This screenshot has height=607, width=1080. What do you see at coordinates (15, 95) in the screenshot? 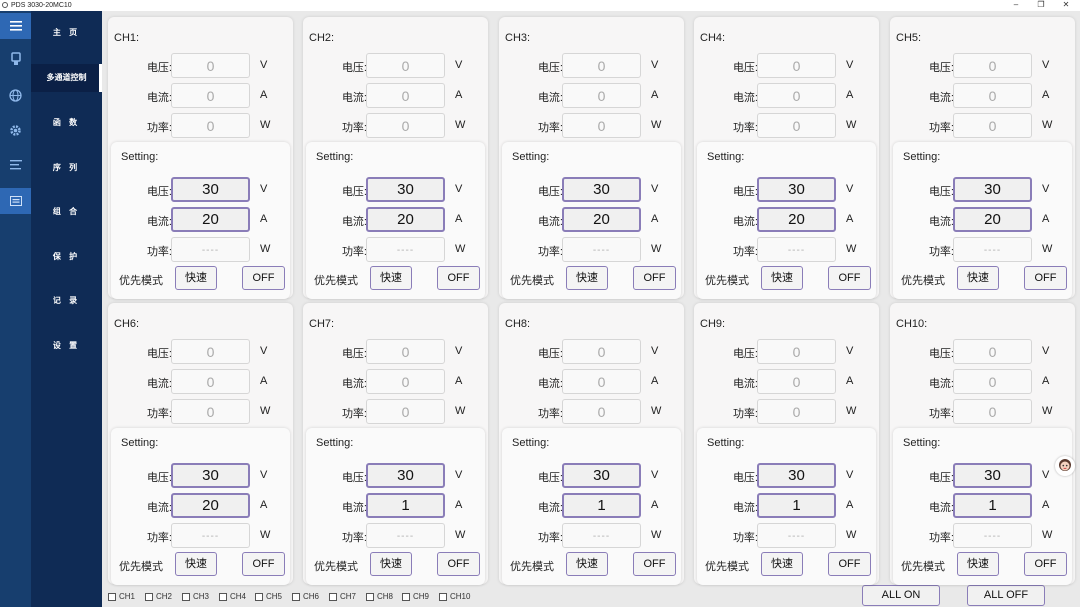
I see `globe-icon` at bounding box center [15, 95].